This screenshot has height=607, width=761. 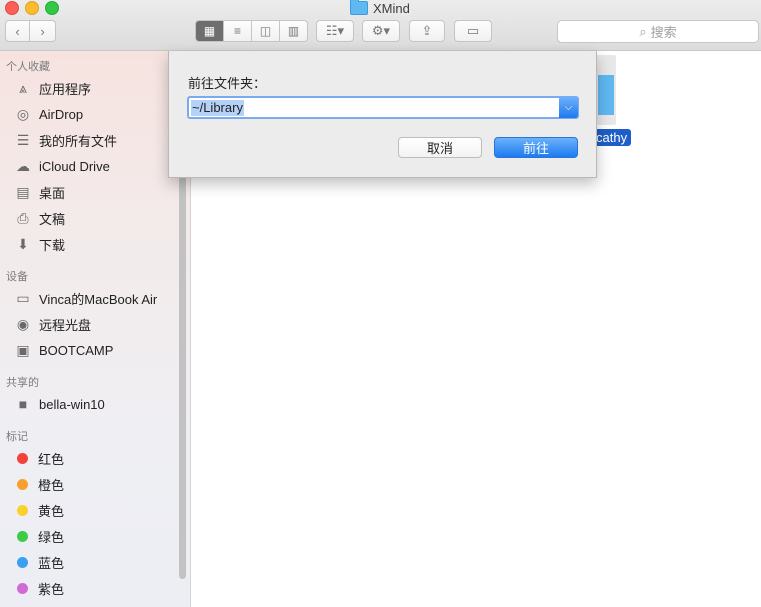 I want to click on sidebar-tag-orange: 橙色, so click(x=39, y=484).